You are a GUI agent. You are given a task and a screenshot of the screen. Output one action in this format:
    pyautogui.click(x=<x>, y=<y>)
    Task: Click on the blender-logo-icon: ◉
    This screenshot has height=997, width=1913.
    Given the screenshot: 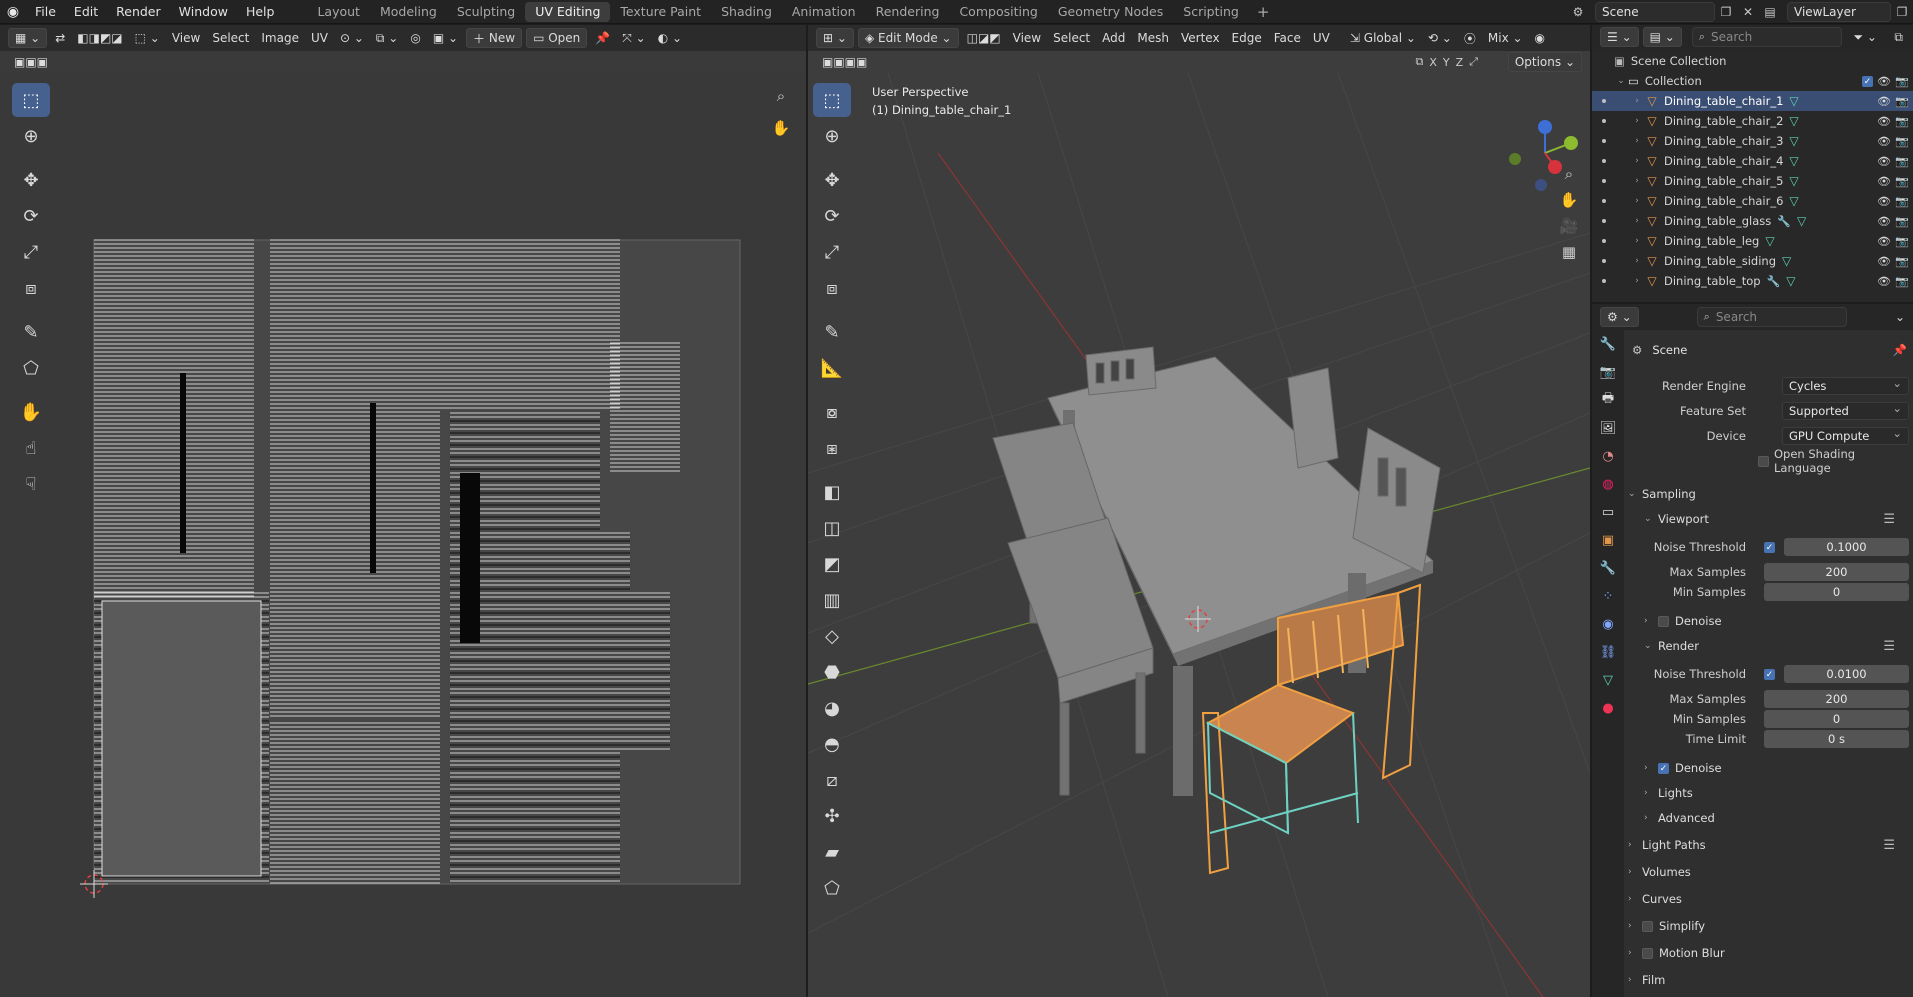 What is the action you would take?
    pyautogui.click(x=13, y=12)
    